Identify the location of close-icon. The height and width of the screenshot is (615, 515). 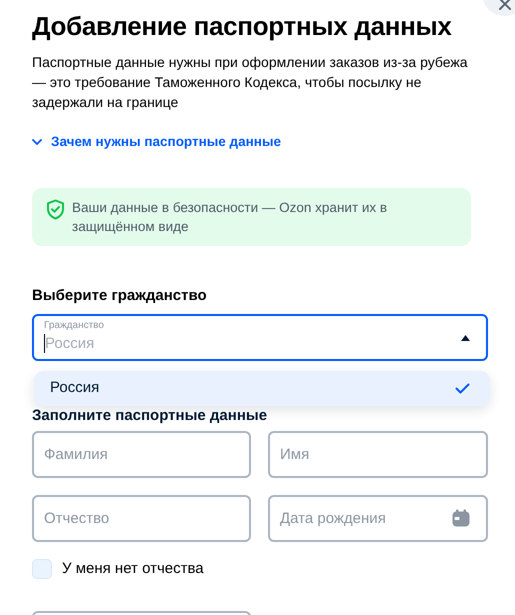
(505, 5).